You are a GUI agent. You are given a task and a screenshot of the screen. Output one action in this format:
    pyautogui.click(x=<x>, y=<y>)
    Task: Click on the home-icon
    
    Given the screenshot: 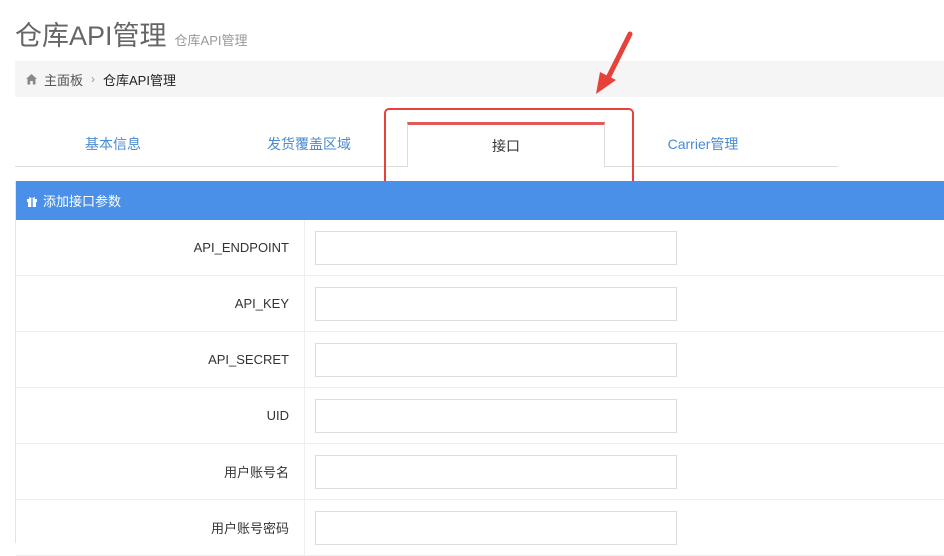 What is the action you would take?
    pyautogui.click(x=31, y=79)
    